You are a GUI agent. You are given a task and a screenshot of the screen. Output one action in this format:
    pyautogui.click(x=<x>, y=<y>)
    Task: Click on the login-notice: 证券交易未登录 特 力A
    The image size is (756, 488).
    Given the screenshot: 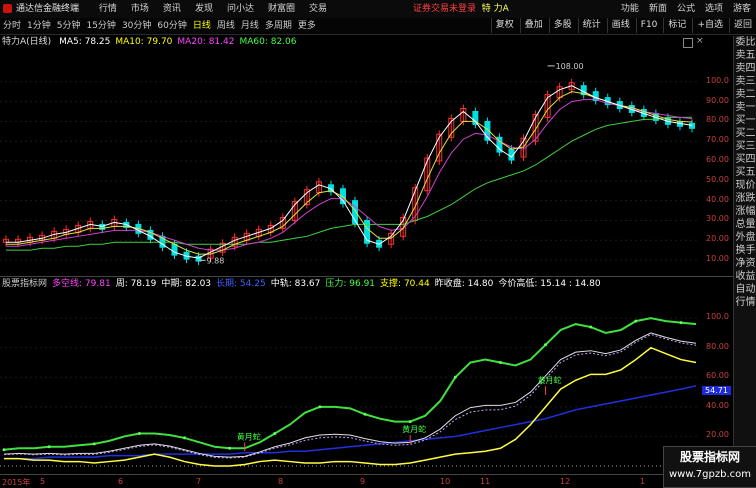 What is the action you would take?
    pyautogui.click(x=461, y=9)
    